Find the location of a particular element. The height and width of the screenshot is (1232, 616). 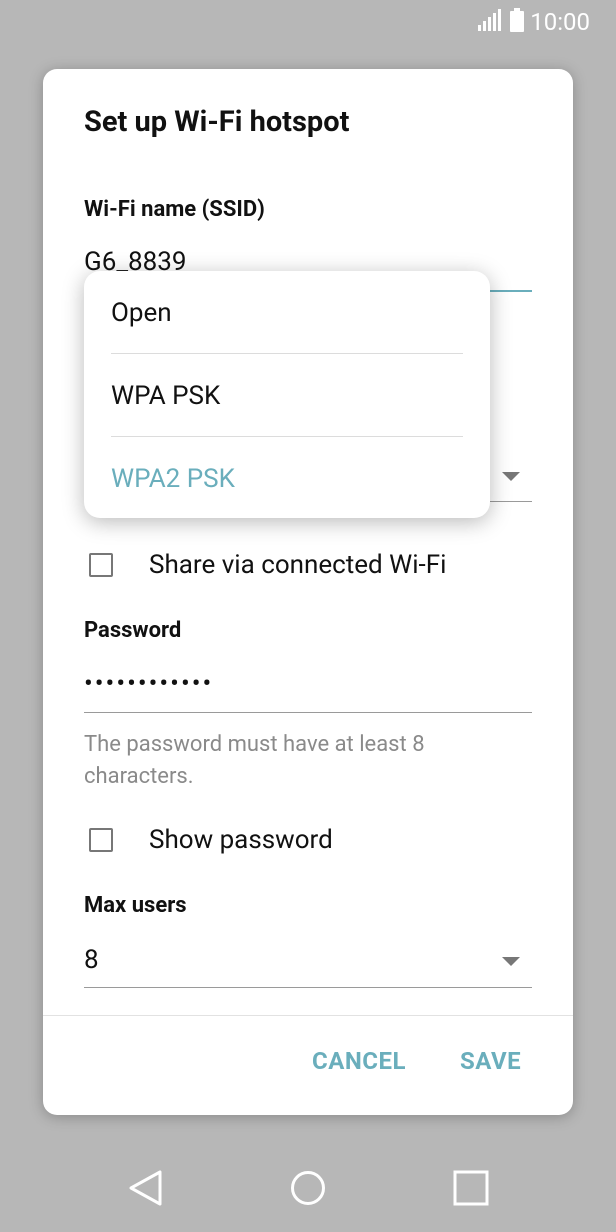

password-input: •••••••••••• is located at coordinates (148, 684).